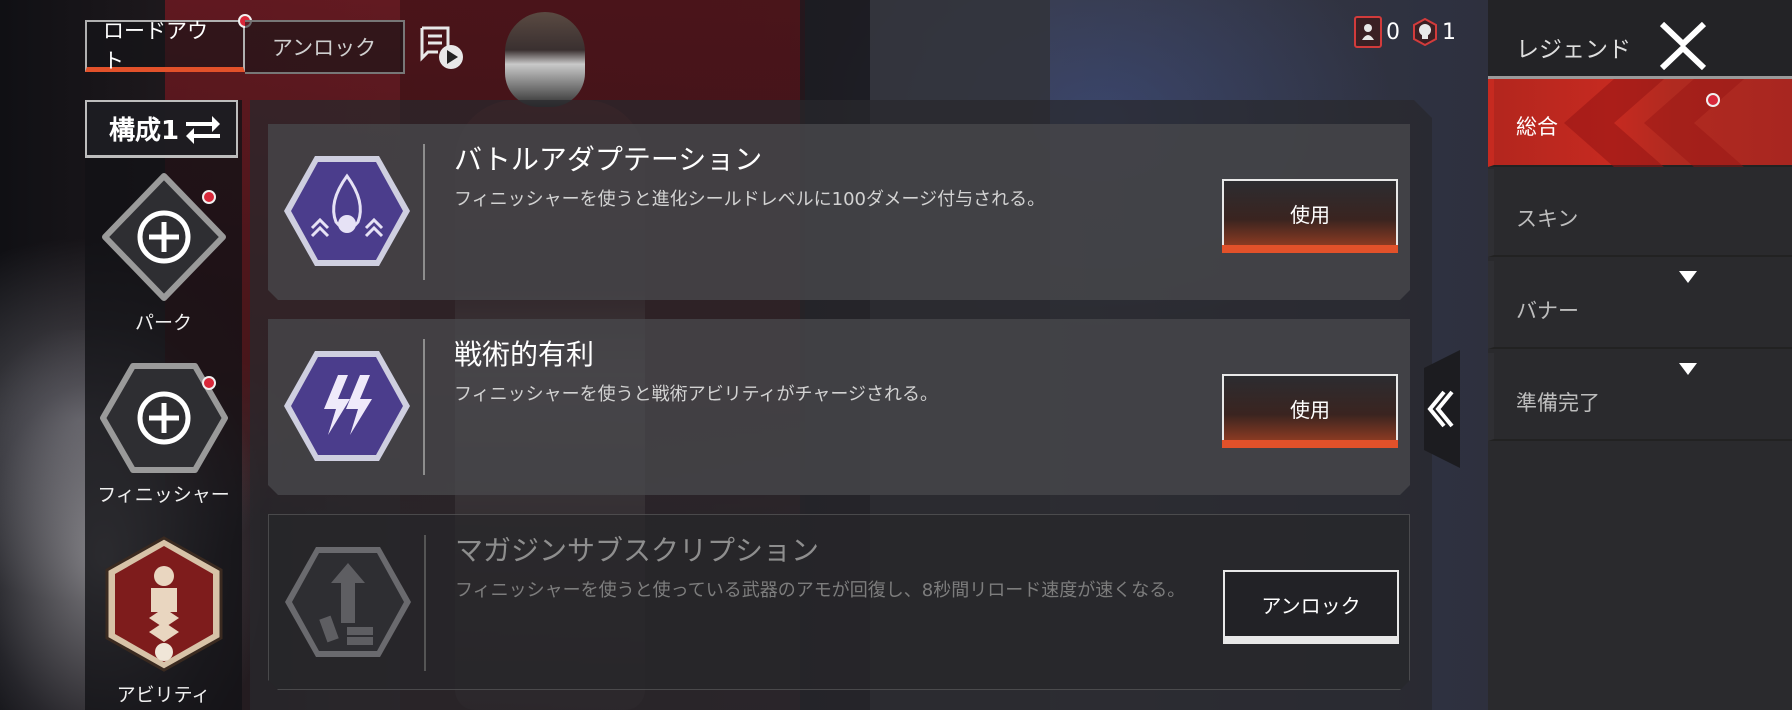 The width and height of the screenshot is (1792, 710). Describe the element at coordinates (1640, 305) in the screenshot. I see `sidebar-item-banner: バナー` at that location.